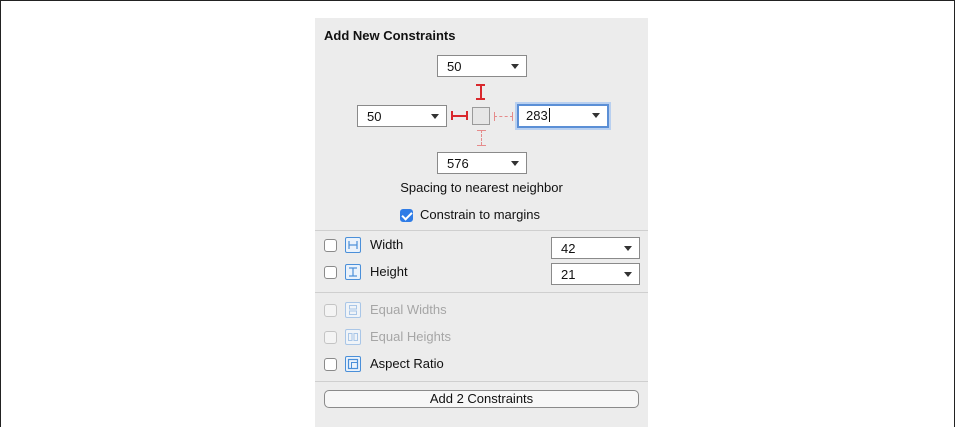 The height and width of the screenshot is (427, 956). Describe the element at coordinates (458, 163) in the screenshot. I see `bottom-spacing-value: 576` at that location.